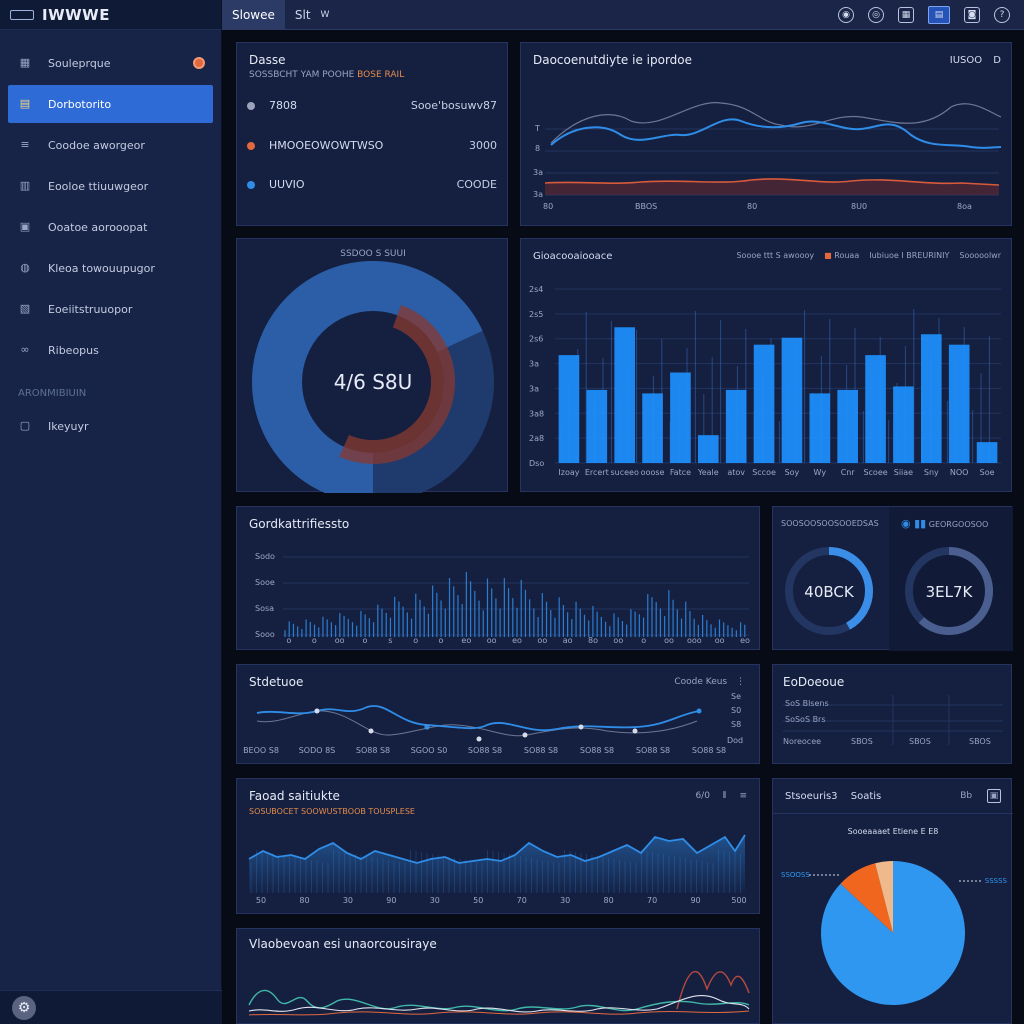 The height and width of the screenshot is (1024, 1024). Describe the element at coordinates (110, 426) in the screenshot. I see `sidebar-item-section: ▢ Ikeyuyr` at that location.